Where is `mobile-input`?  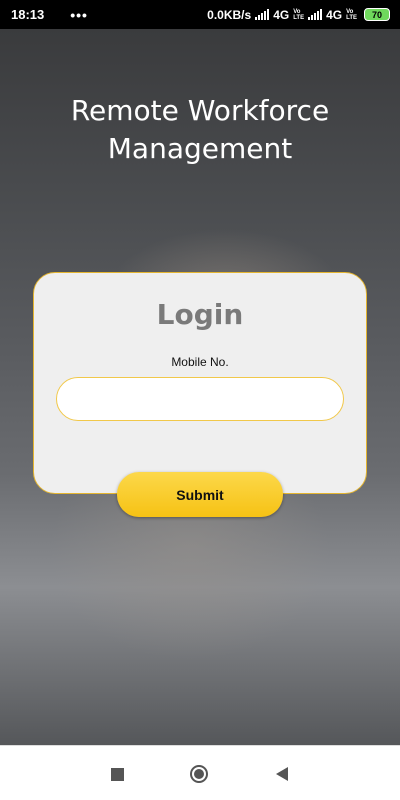
mobile-input is located at coordinates (200, 399).